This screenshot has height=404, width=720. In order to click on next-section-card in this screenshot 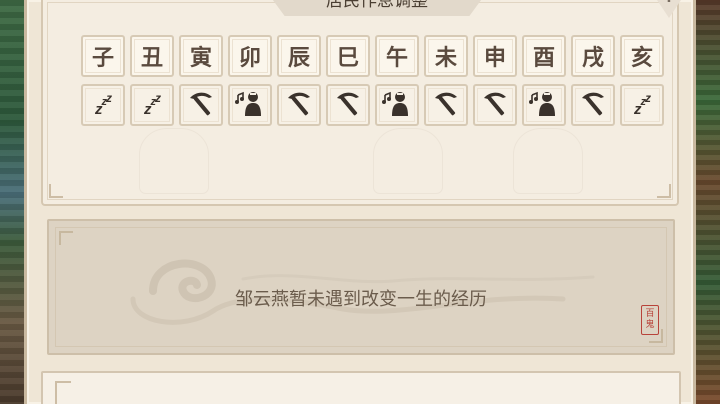, I will do `click(361, 387)`.